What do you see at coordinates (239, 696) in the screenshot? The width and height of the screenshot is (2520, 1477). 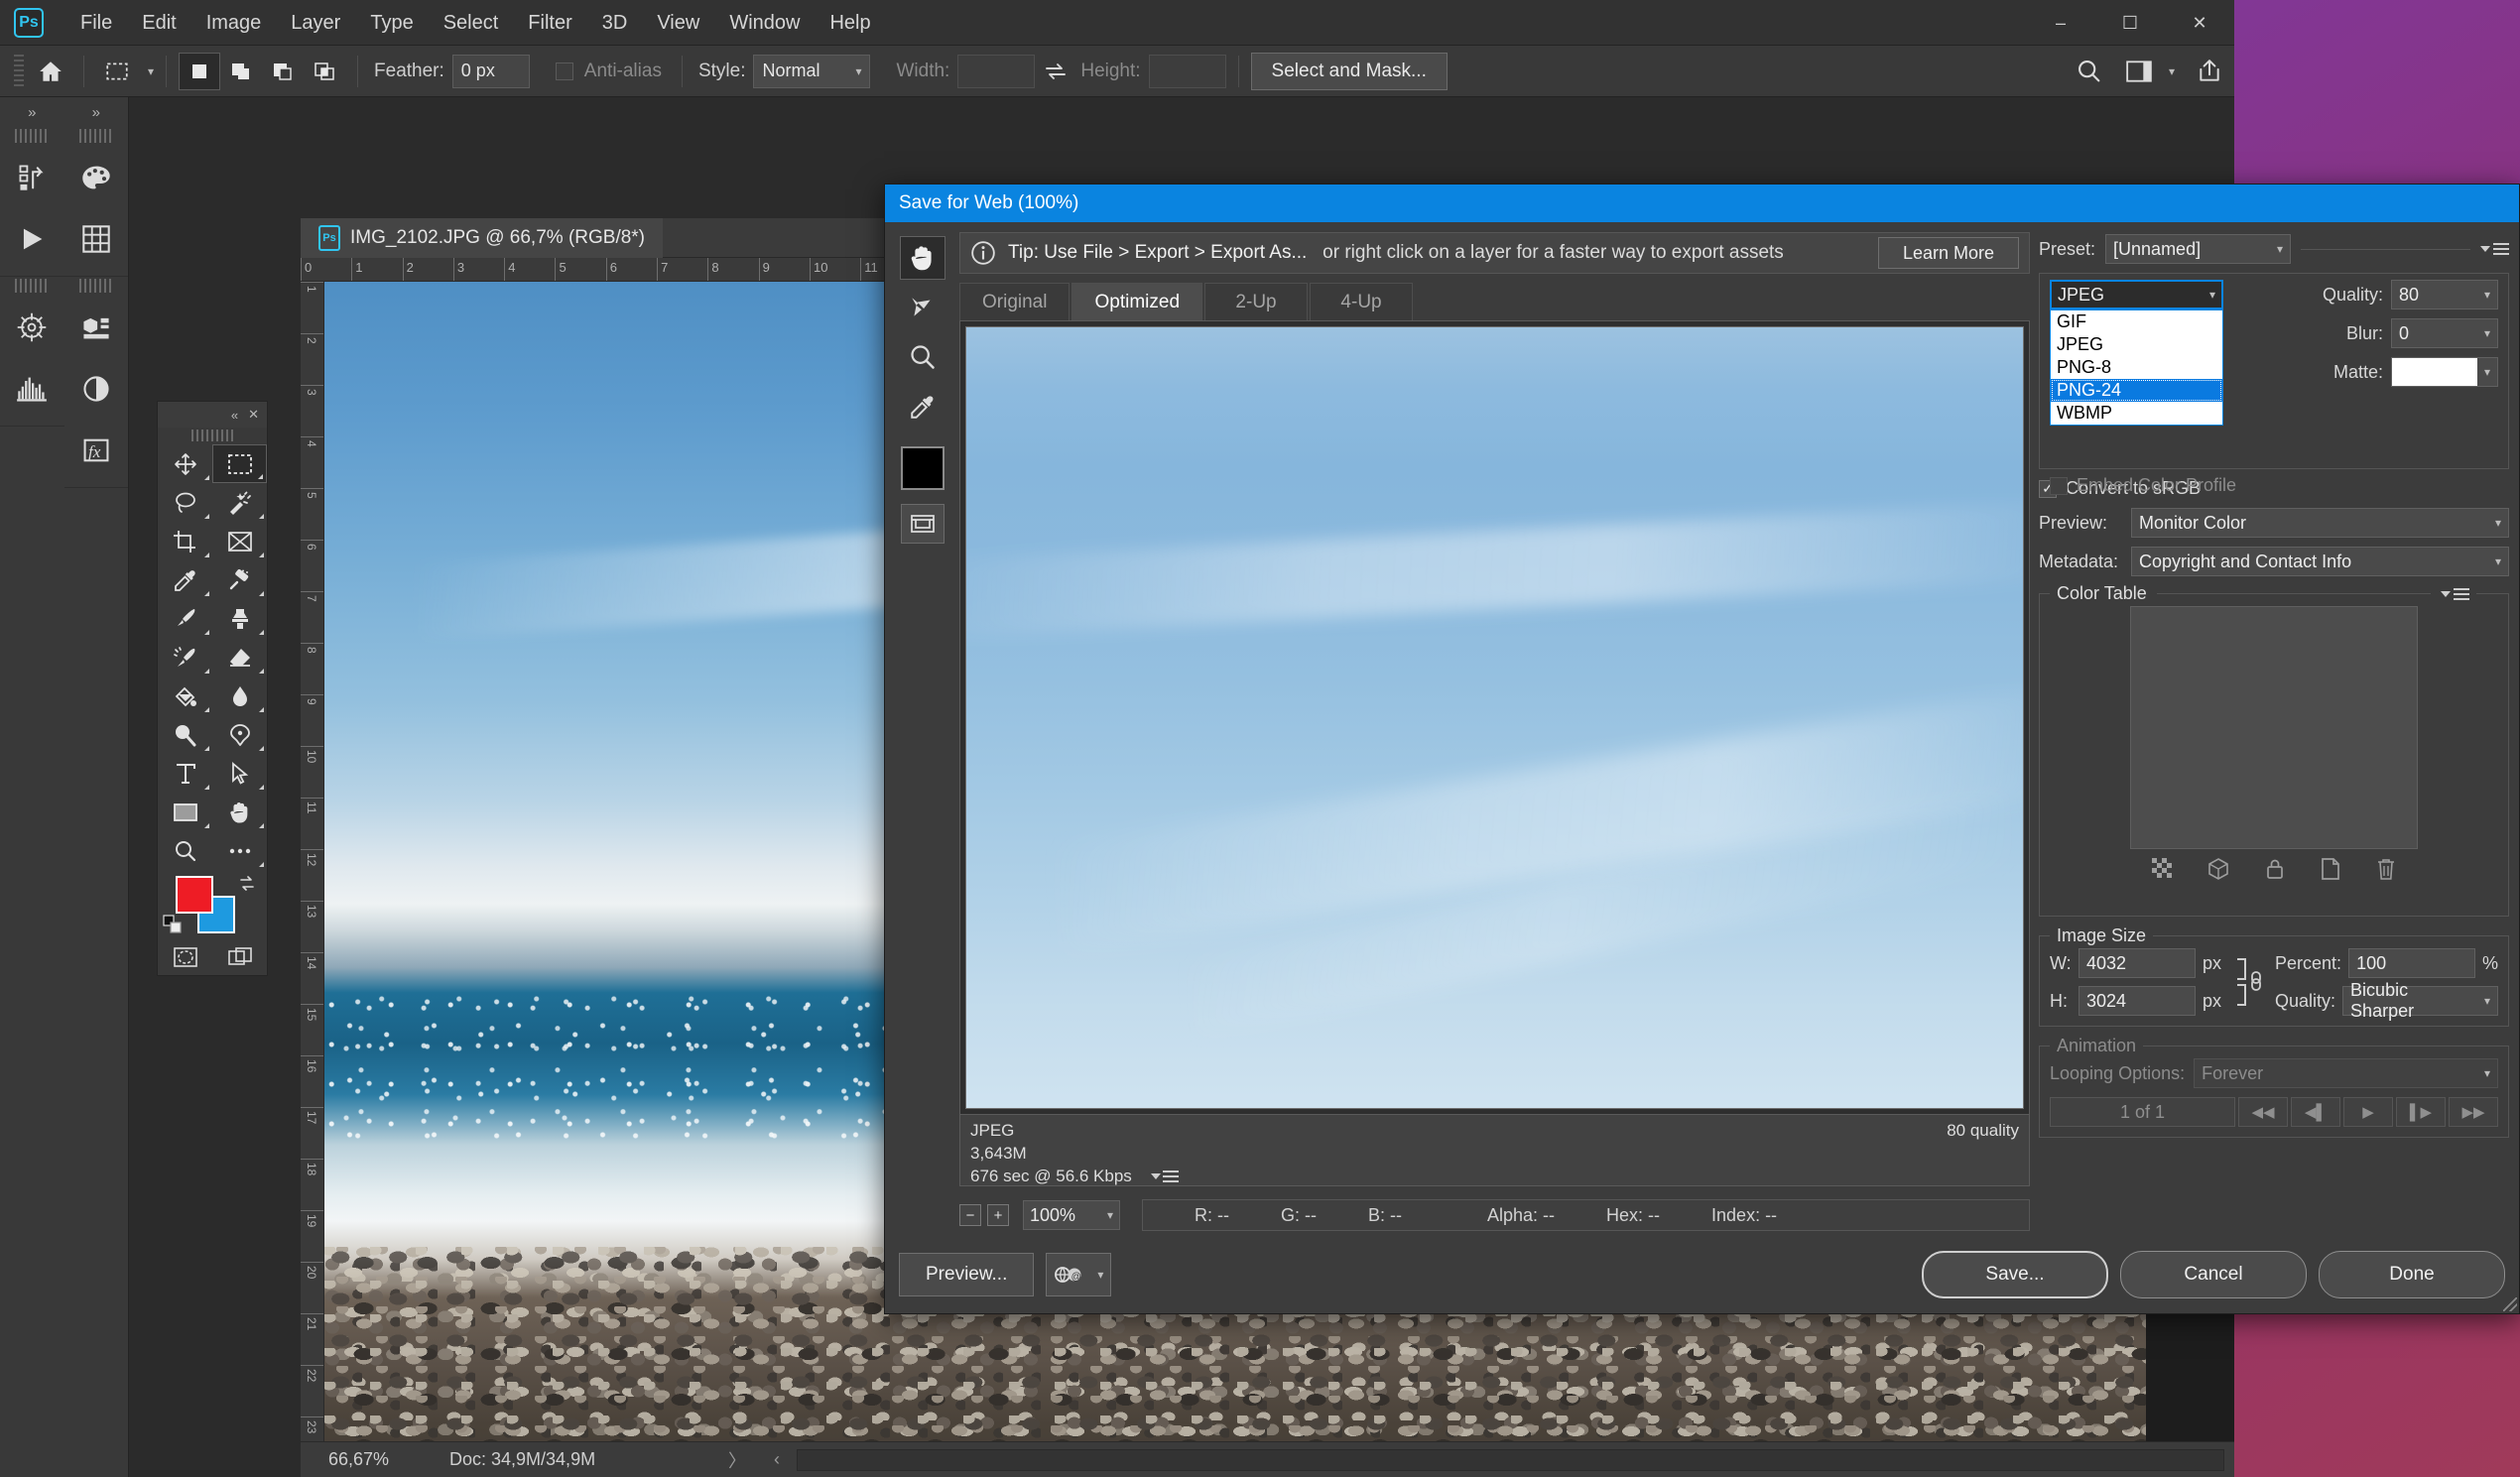 I see `blur-tool` at bounding box center [239, 696].